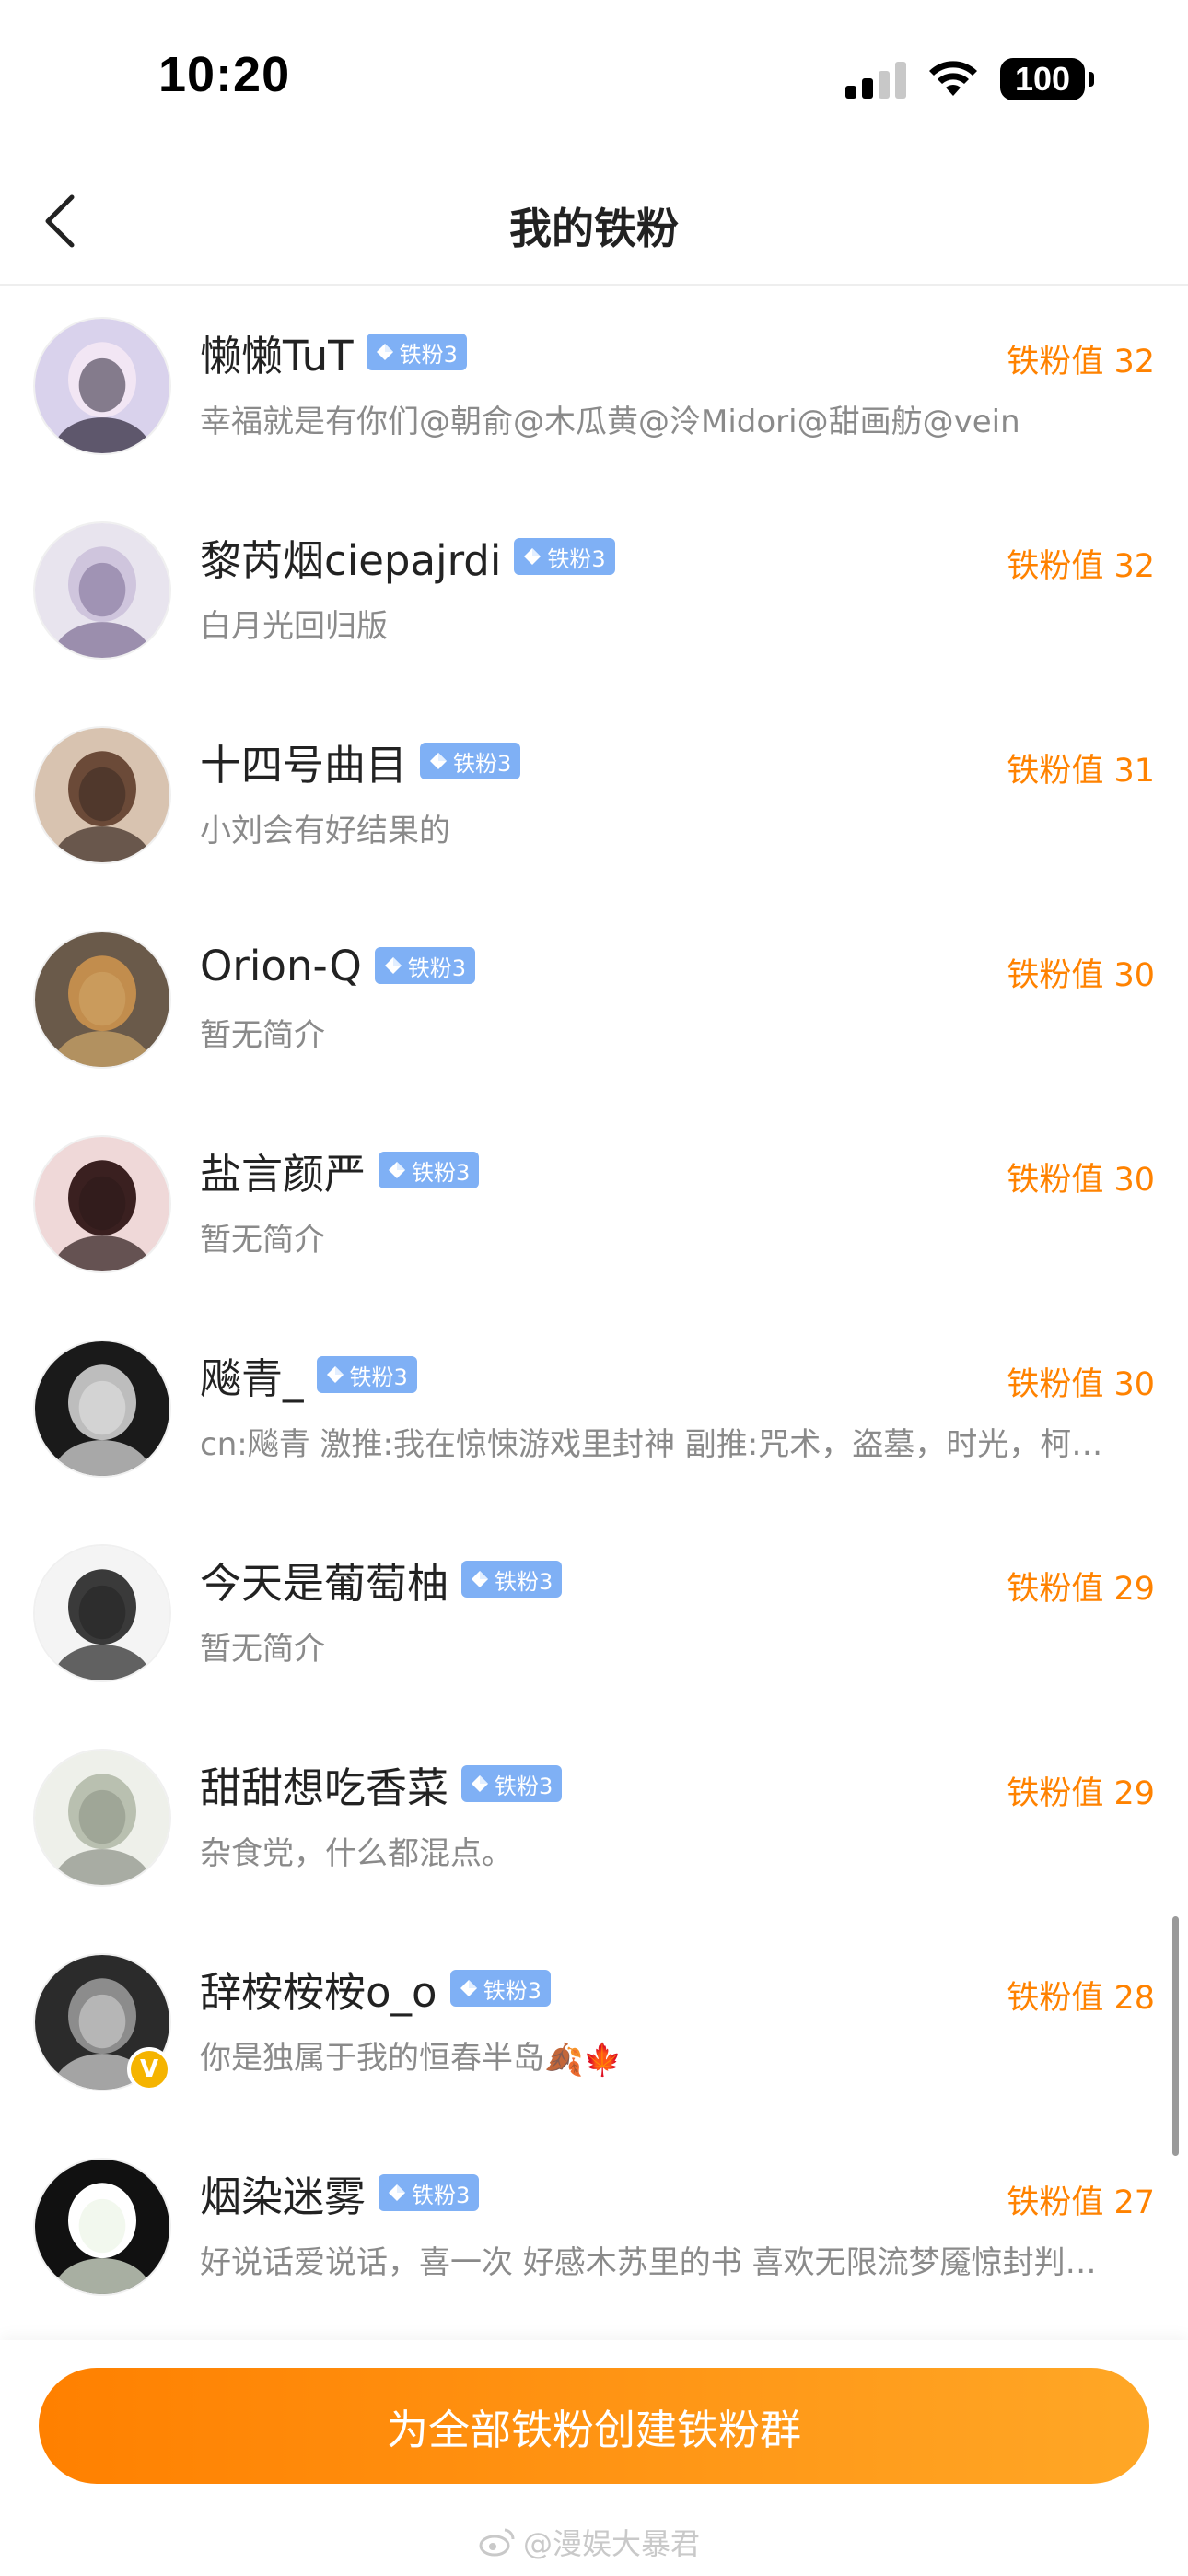 The image size is (1188, 2576). Describe the element at coordinates (594, 799) in the screenshot. I see `fan-list-item: 十四号曲目 铁粉3 铁粉值 31 小刘会有好结果的` at that location.